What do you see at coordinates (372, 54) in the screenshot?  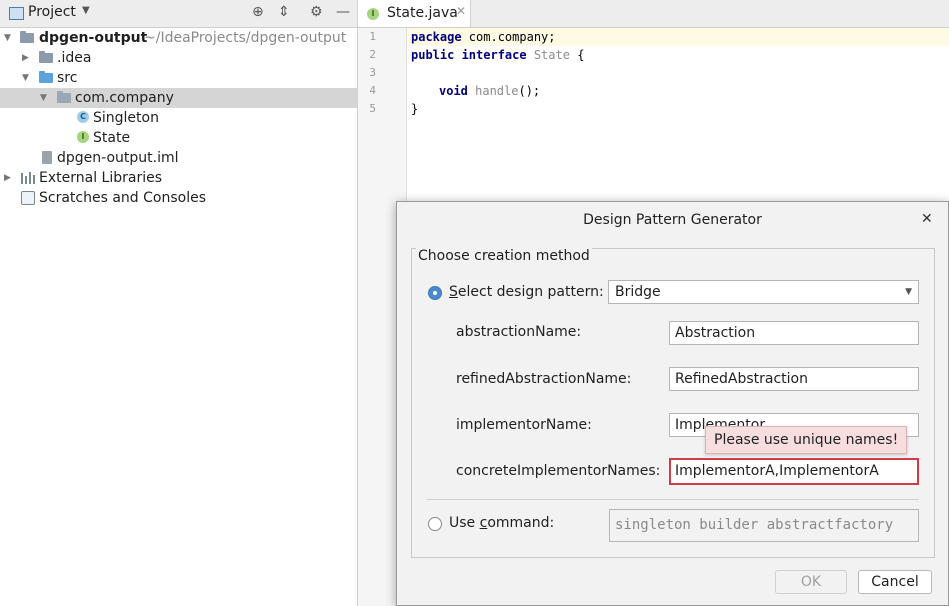 I see `line-number: 2` at bounding box center [372, 54].